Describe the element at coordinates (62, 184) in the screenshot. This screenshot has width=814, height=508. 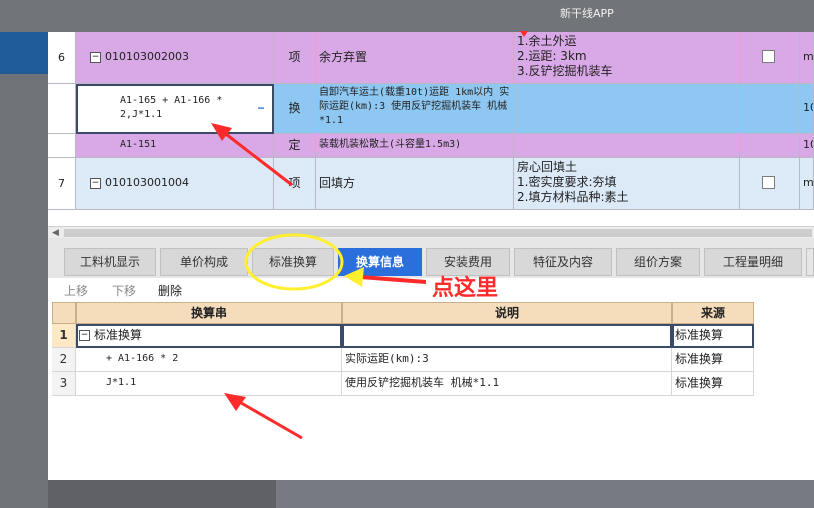
I see `row-number: 7` at that location.